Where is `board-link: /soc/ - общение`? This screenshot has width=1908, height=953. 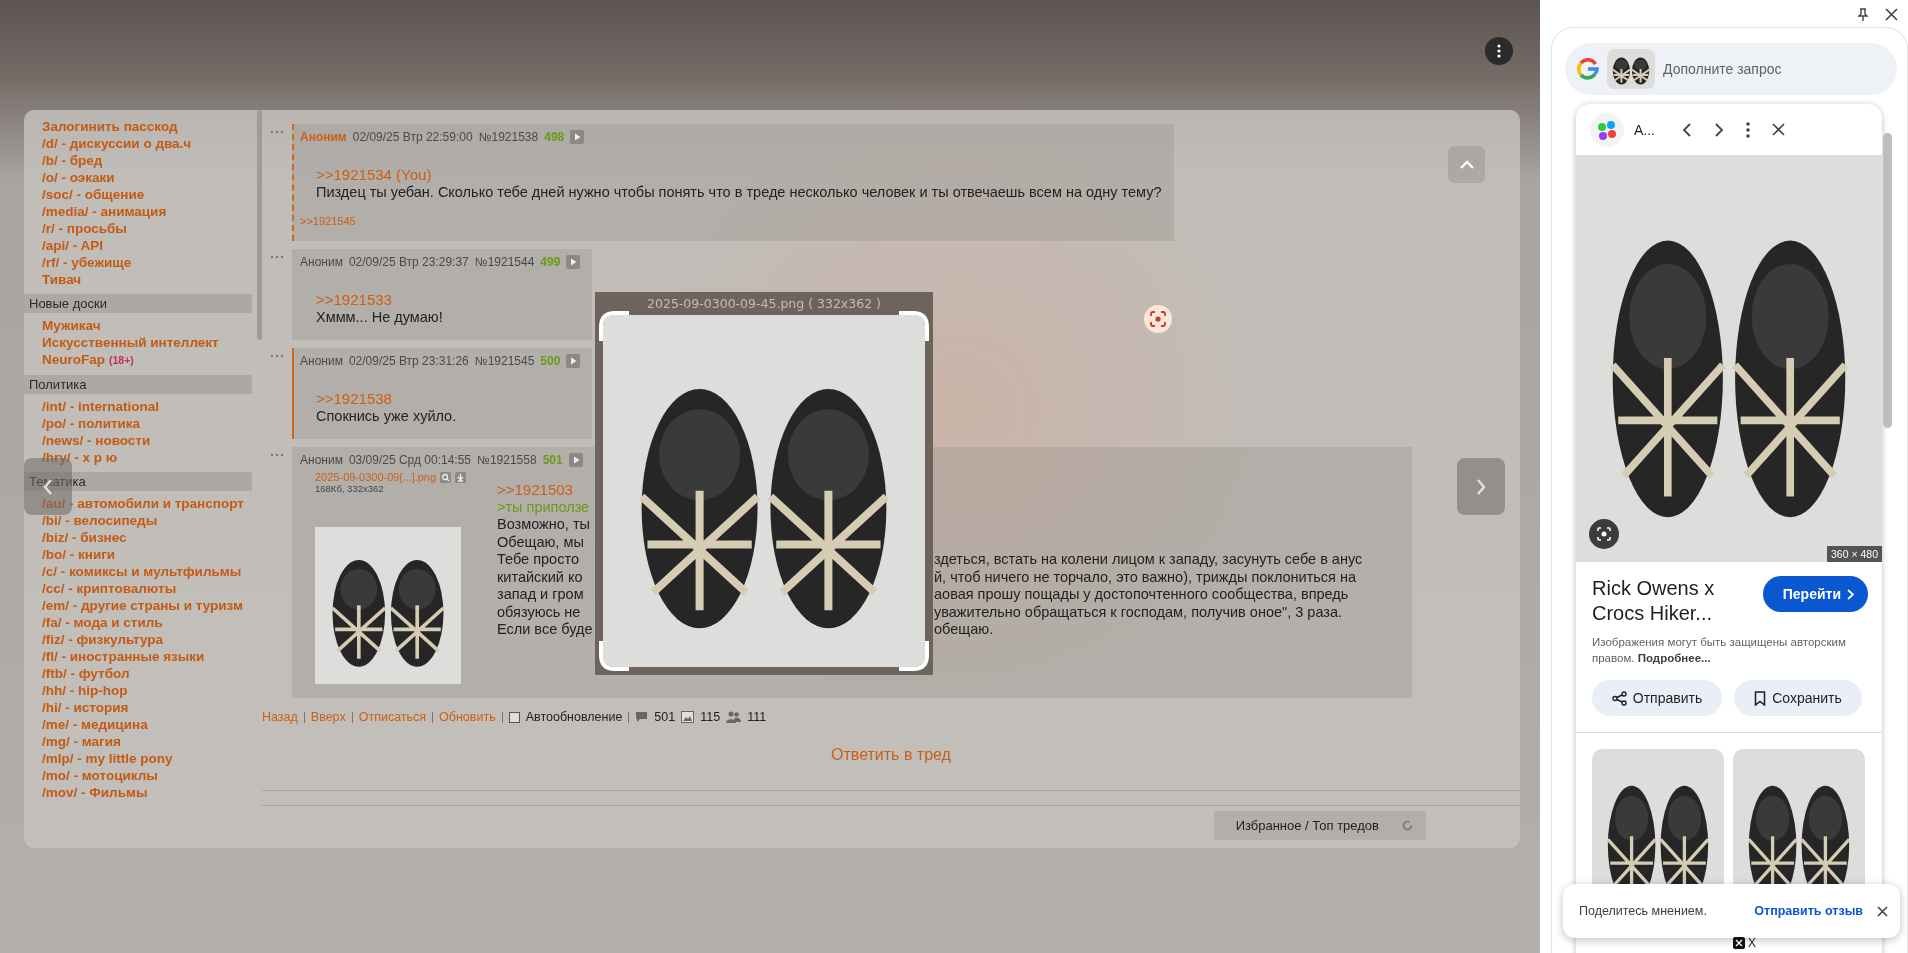 board-link: /soc/ - общение is located at coordinates (138, 194).